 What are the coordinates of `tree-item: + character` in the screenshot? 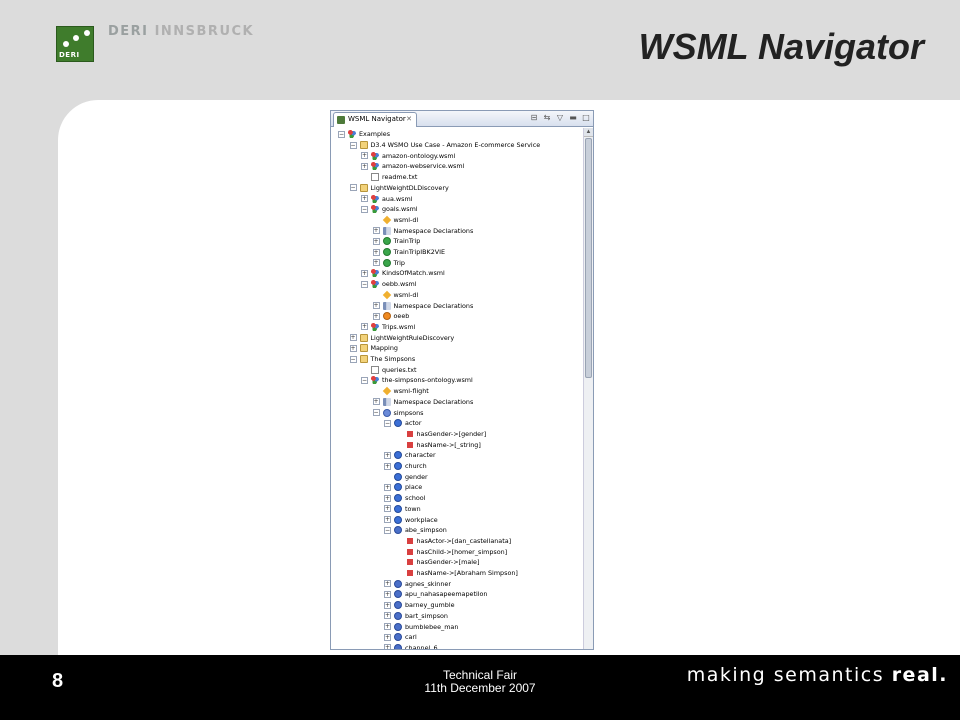 It's located at (410, 455).